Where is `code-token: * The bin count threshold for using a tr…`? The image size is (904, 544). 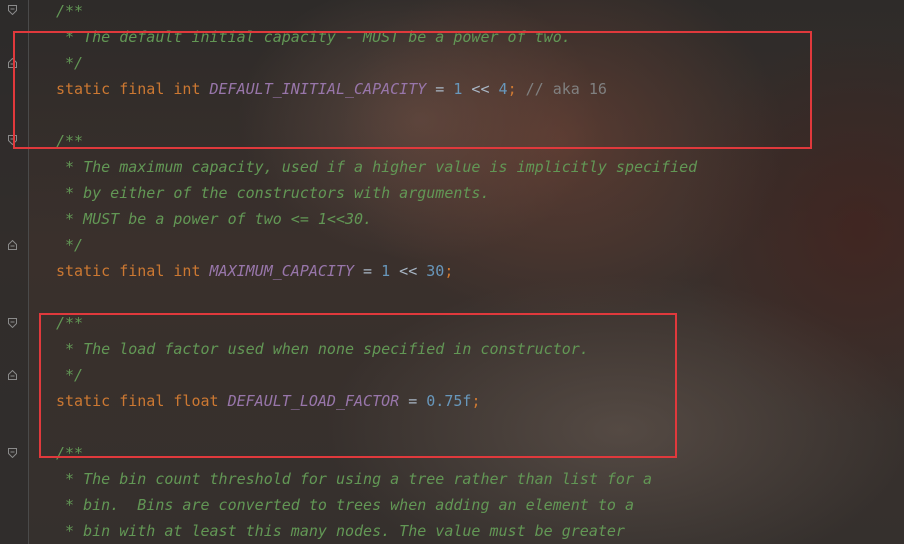 code-token: * The bin count threshold for using a tr… is located at coordinates (354, 479).